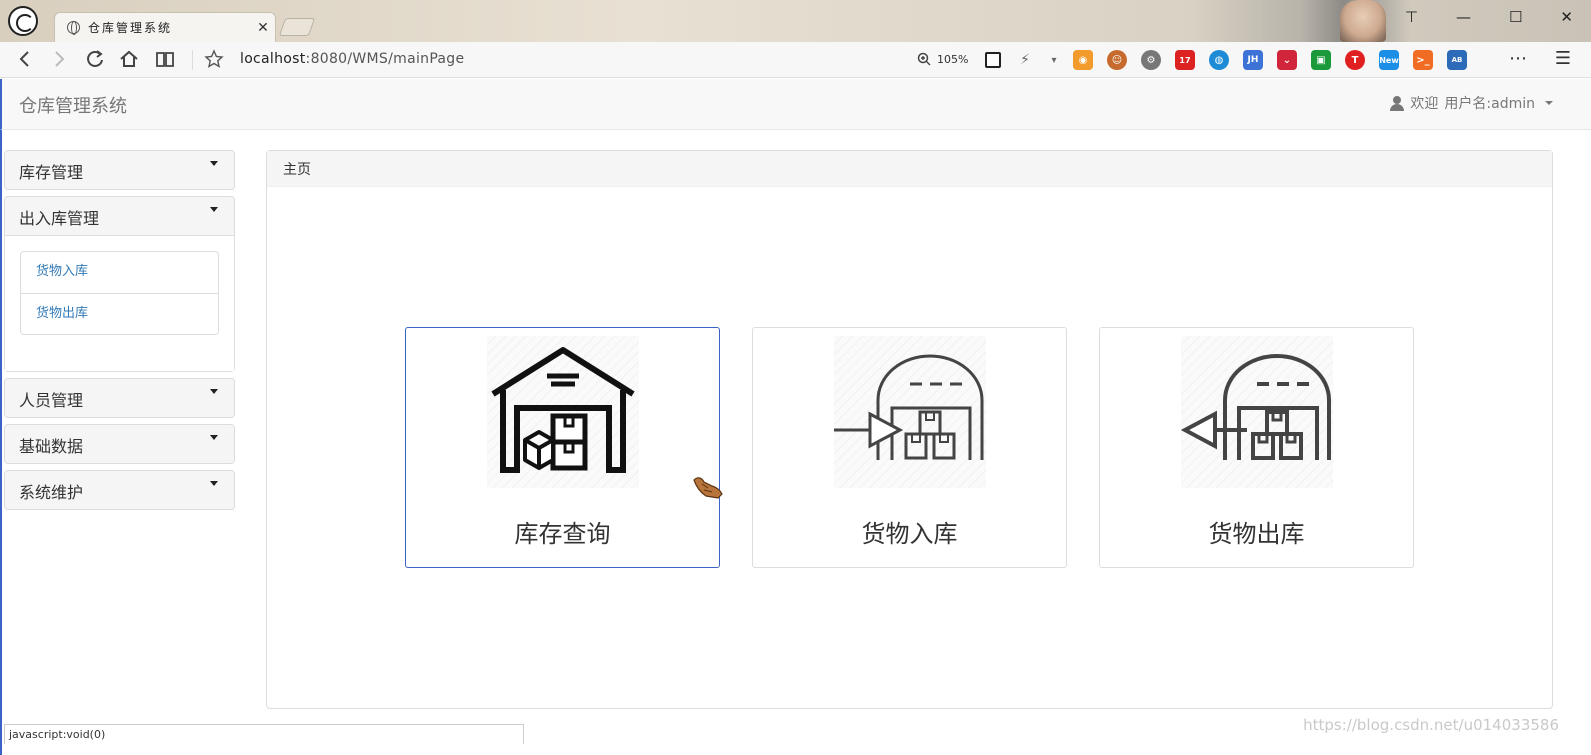 Image resolution: width=1591 pixels, height=755 pixels. What do you see at coordinates (1054, 60) in the screenshot?
I see `chevron-down-icon: ▾` at bounding box center [1054, 60].